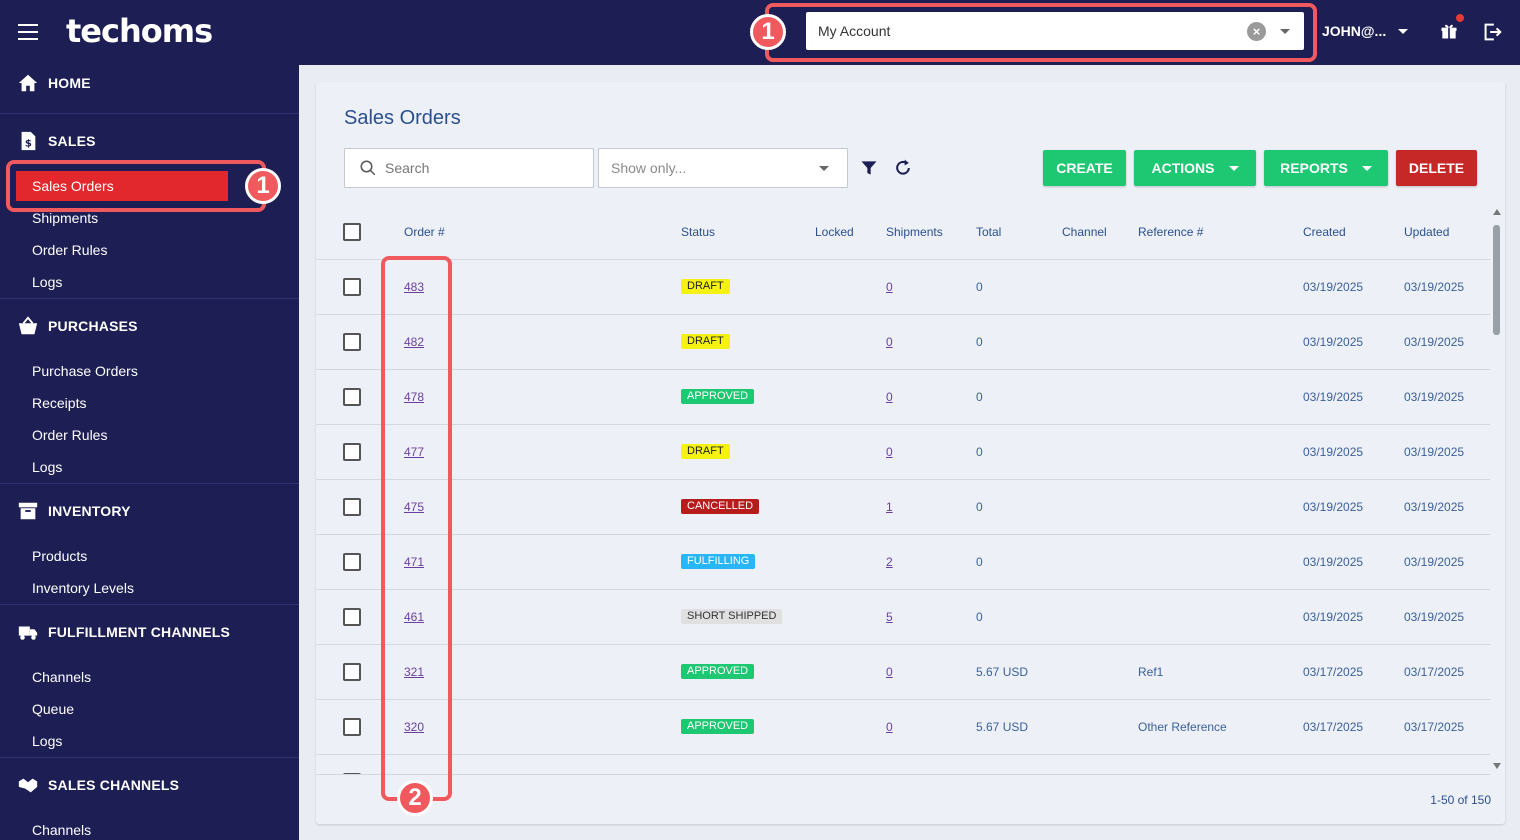 The width and height of the screenshot is (1520, 840). I want to click on column-header-updated: Updated, so click(1426, 232).